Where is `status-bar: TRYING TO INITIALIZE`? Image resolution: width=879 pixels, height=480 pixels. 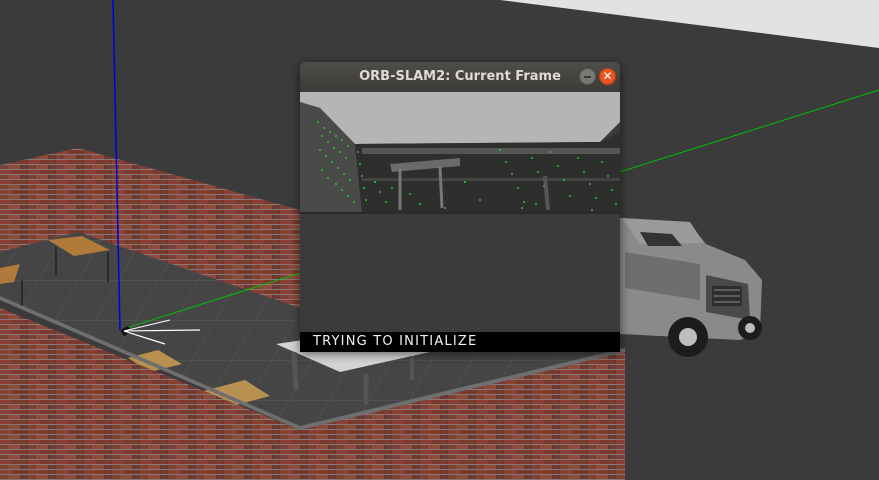
status-bar: TRYING TO INITIALIZE is located at coordinates (460, 342).